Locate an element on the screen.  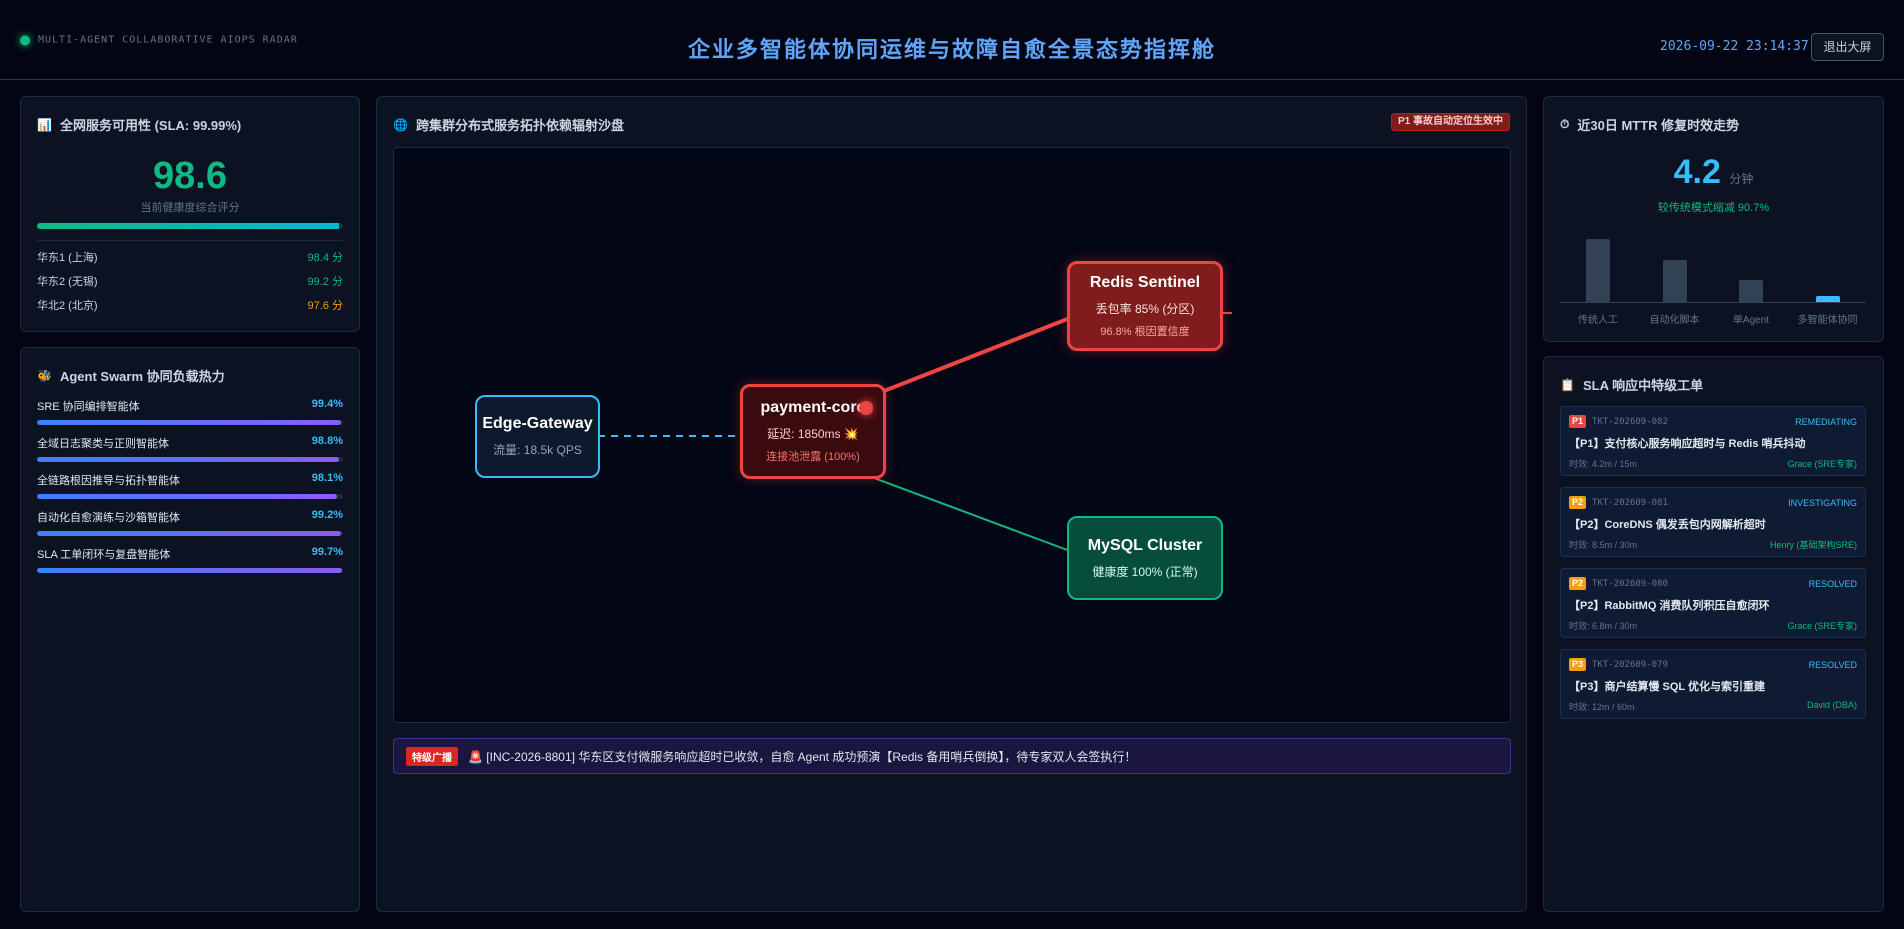
chart-icon: 📊 is located at coordinates (44, 124).